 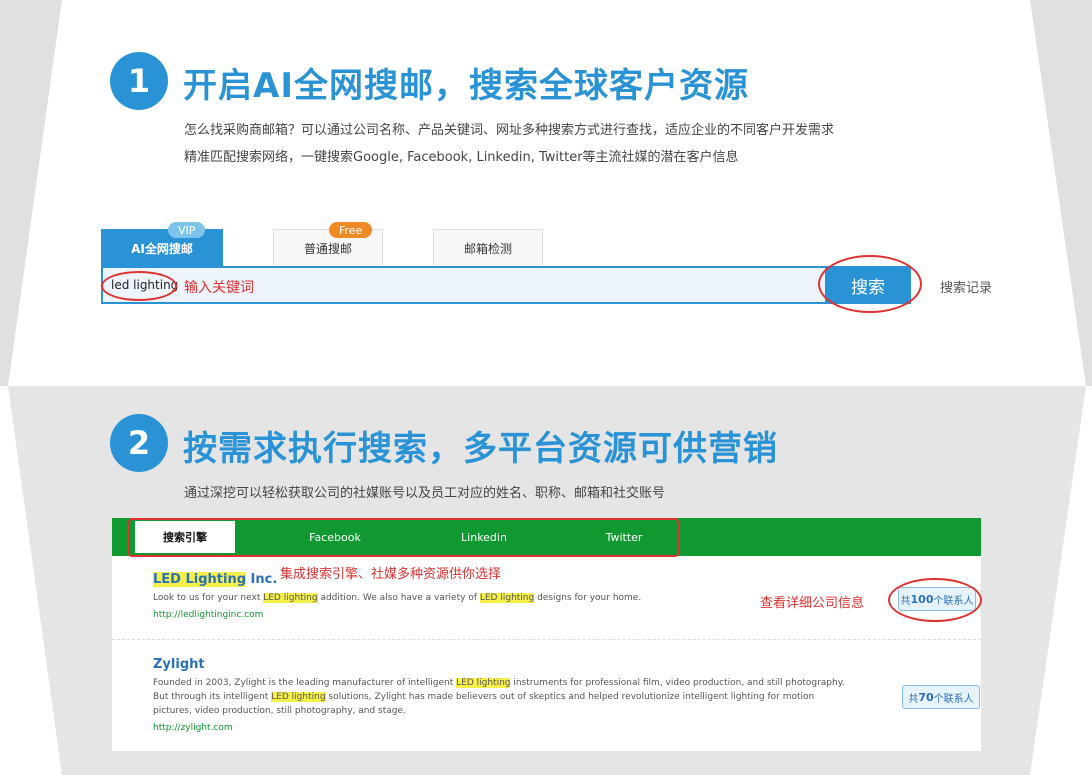 What do you see at coordinates (466, 86) in the screenshot?
I see `section1-heading: 开启AI全网搜邮，搜索全球客户资源` at bounding box center [466, 86].